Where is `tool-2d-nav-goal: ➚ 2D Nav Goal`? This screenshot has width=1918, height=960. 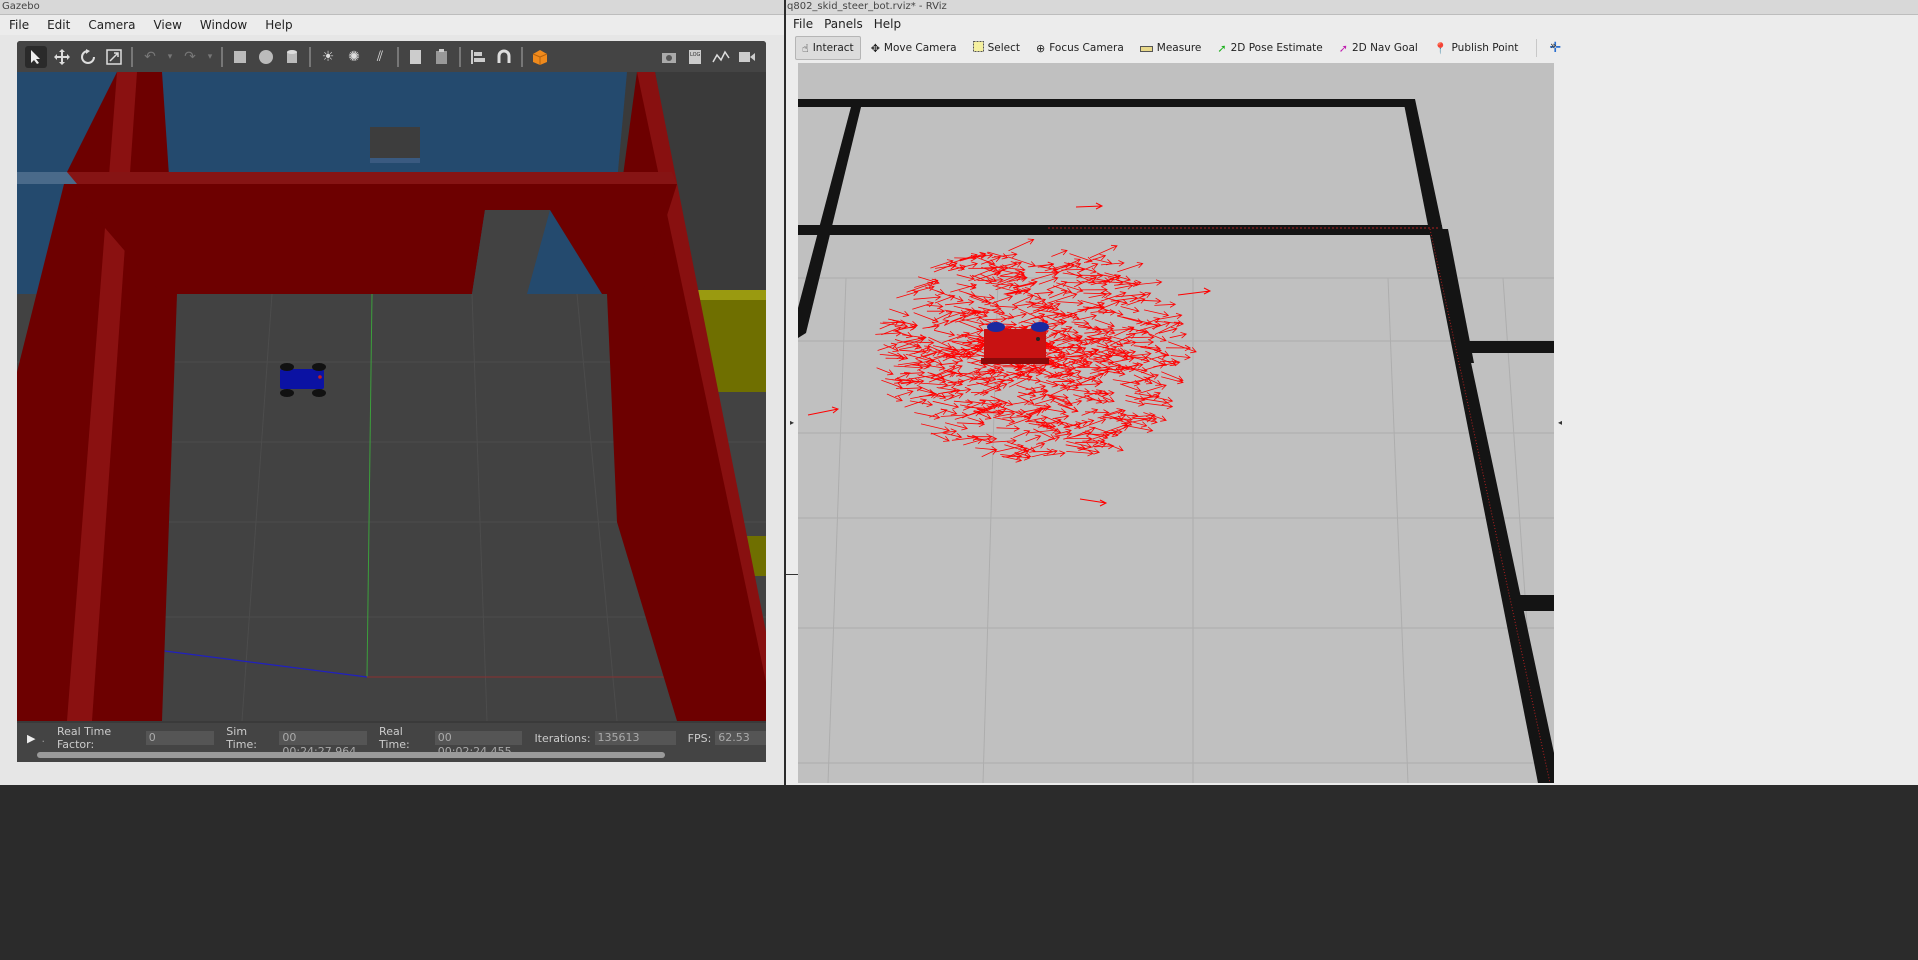 tool-2d-nav-goal: ➚ 2D Nav Goal is located at coordinates (1378, 48).